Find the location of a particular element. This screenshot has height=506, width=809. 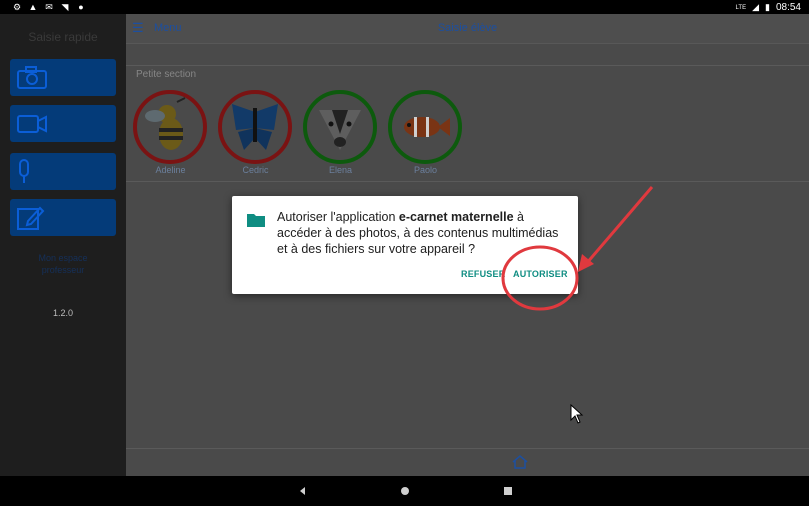

navigation-bar is located at coordinates (404, 491).